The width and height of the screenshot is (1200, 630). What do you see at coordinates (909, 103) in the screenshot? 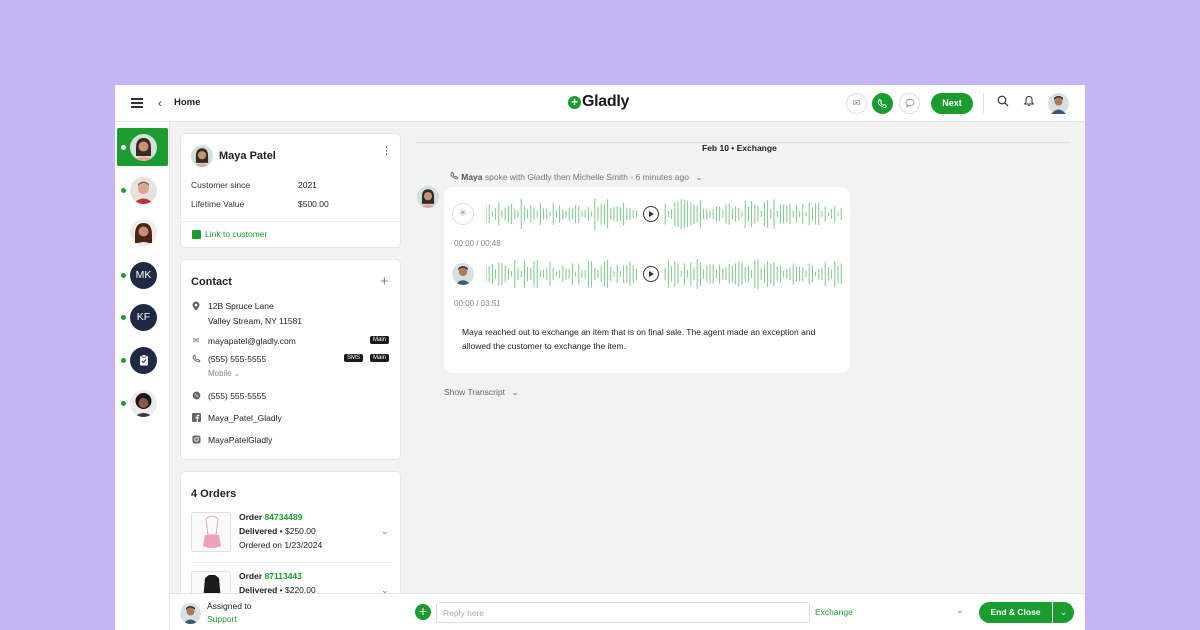
I see `chat-channel-icon` at bounding box center [909, 103].